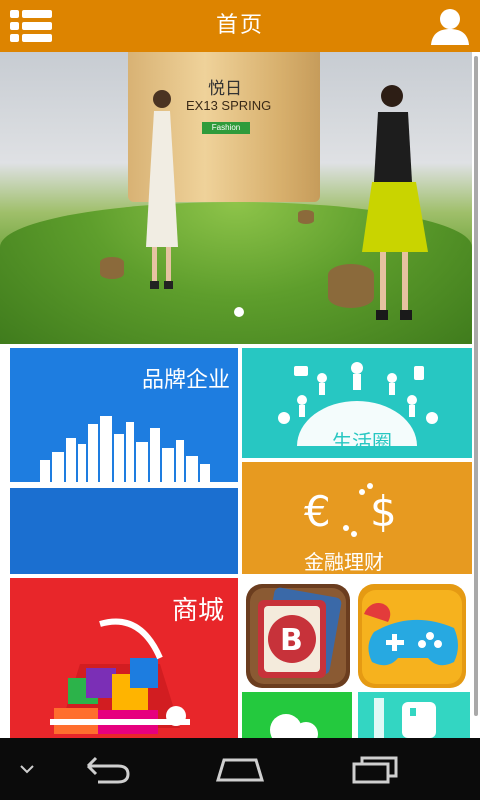 The image size is (480, 800). I want to click on tile-brand-enterprise: 品牌企业, so click(124, 461).